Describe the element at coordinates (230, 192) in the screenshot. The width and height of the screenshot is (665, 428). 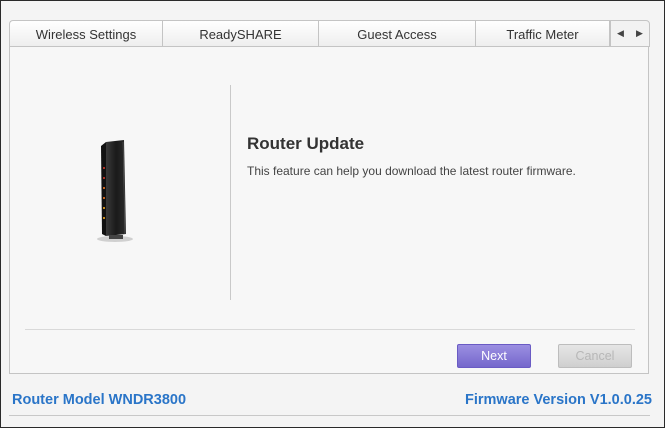
I see `vertical-divider` at that location.